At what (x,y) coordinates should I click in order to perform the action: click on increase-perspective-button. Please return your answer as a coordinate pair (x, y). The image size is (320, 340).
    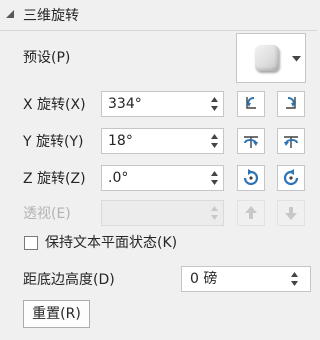
    Looking at the image, I should click on (251, 213).